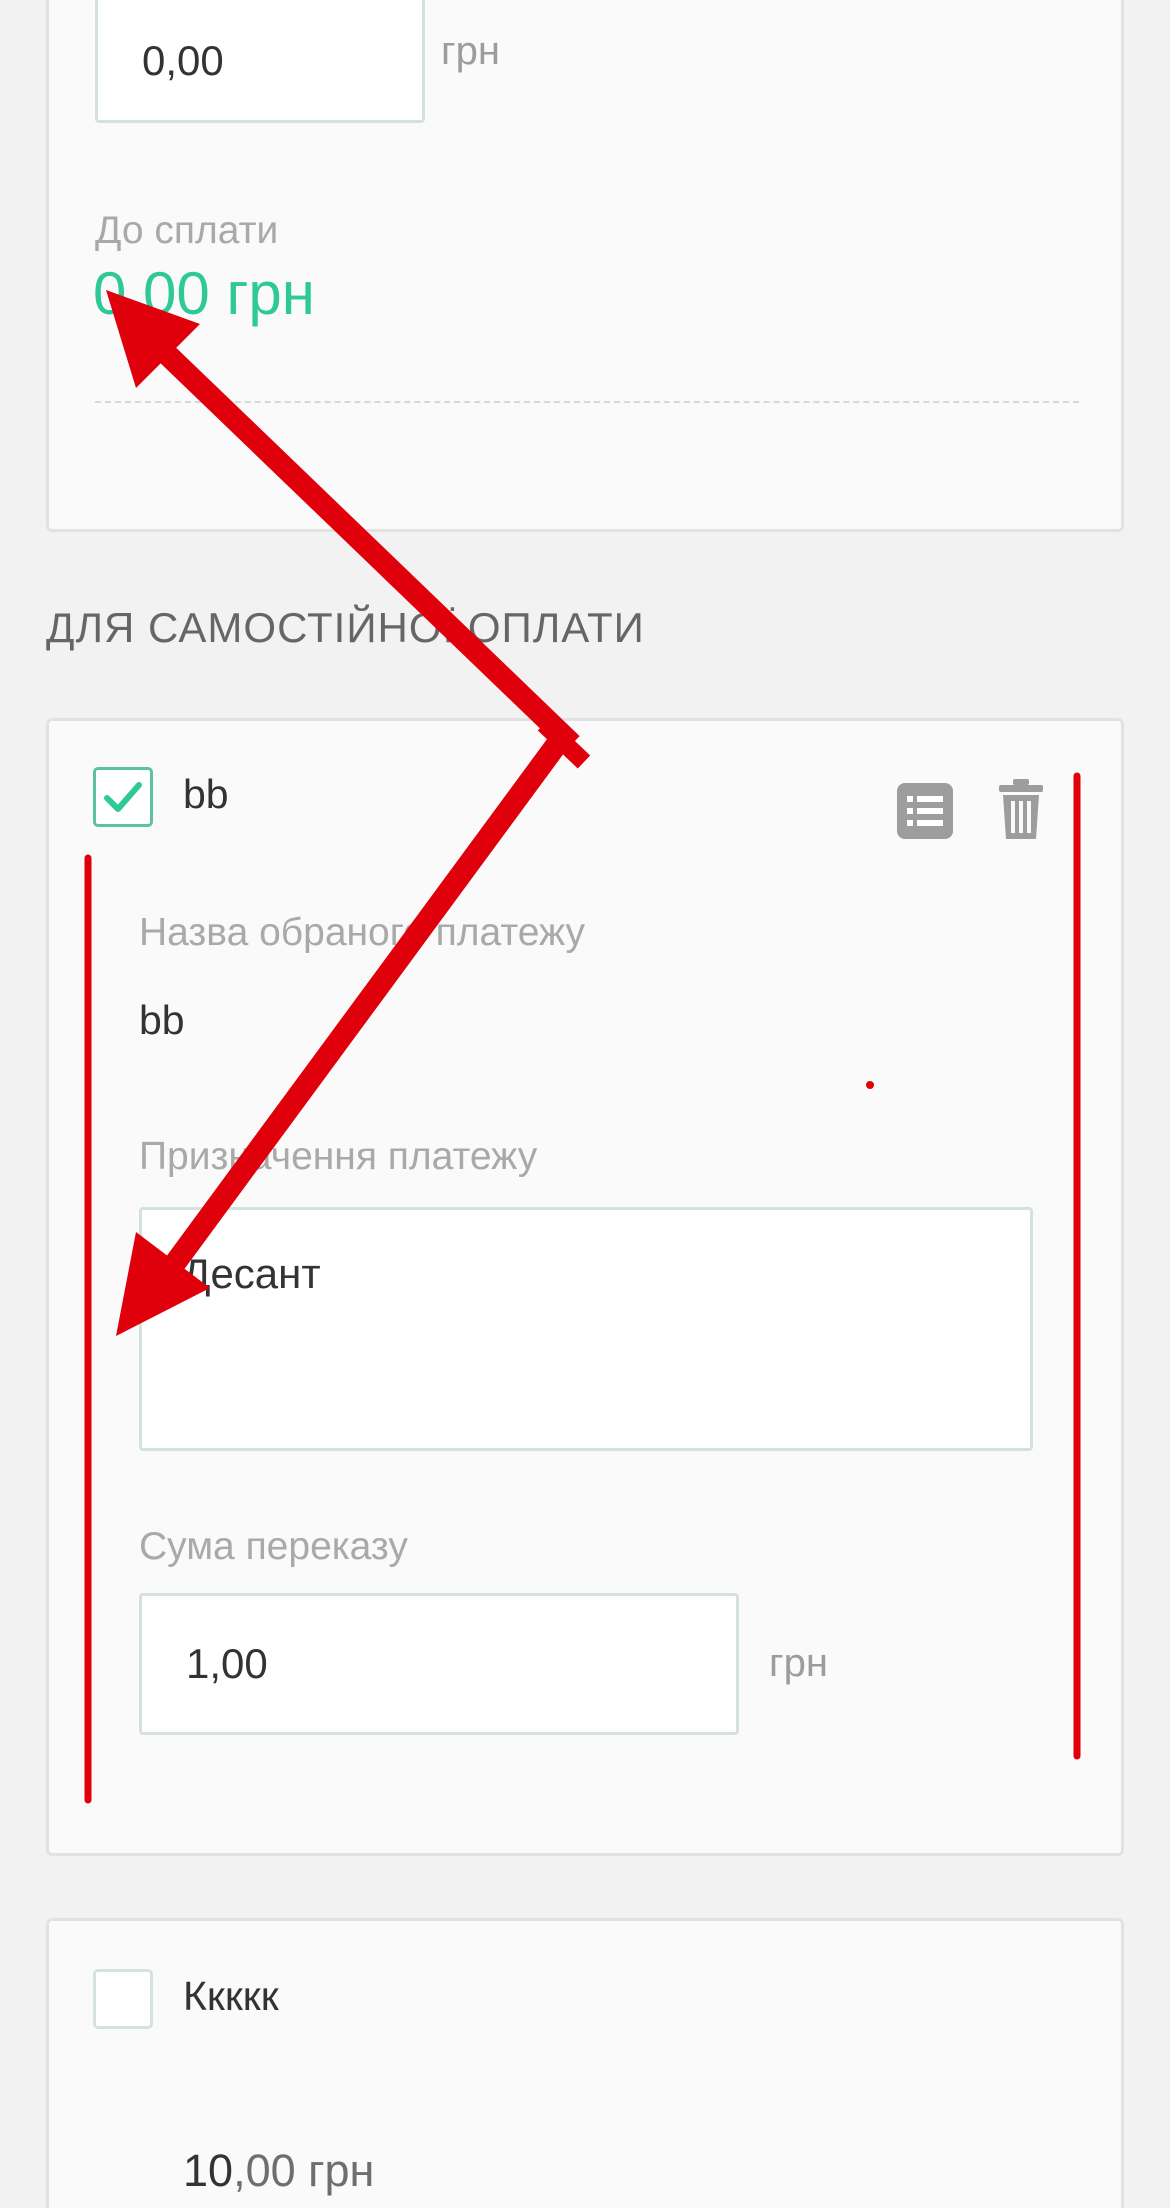 The width and height of the screenshot is (1170, 2208). Describe the element at coordinates (439, 1664) in the screenshot. I see `transfer-amount-input: 1,00` at that location.